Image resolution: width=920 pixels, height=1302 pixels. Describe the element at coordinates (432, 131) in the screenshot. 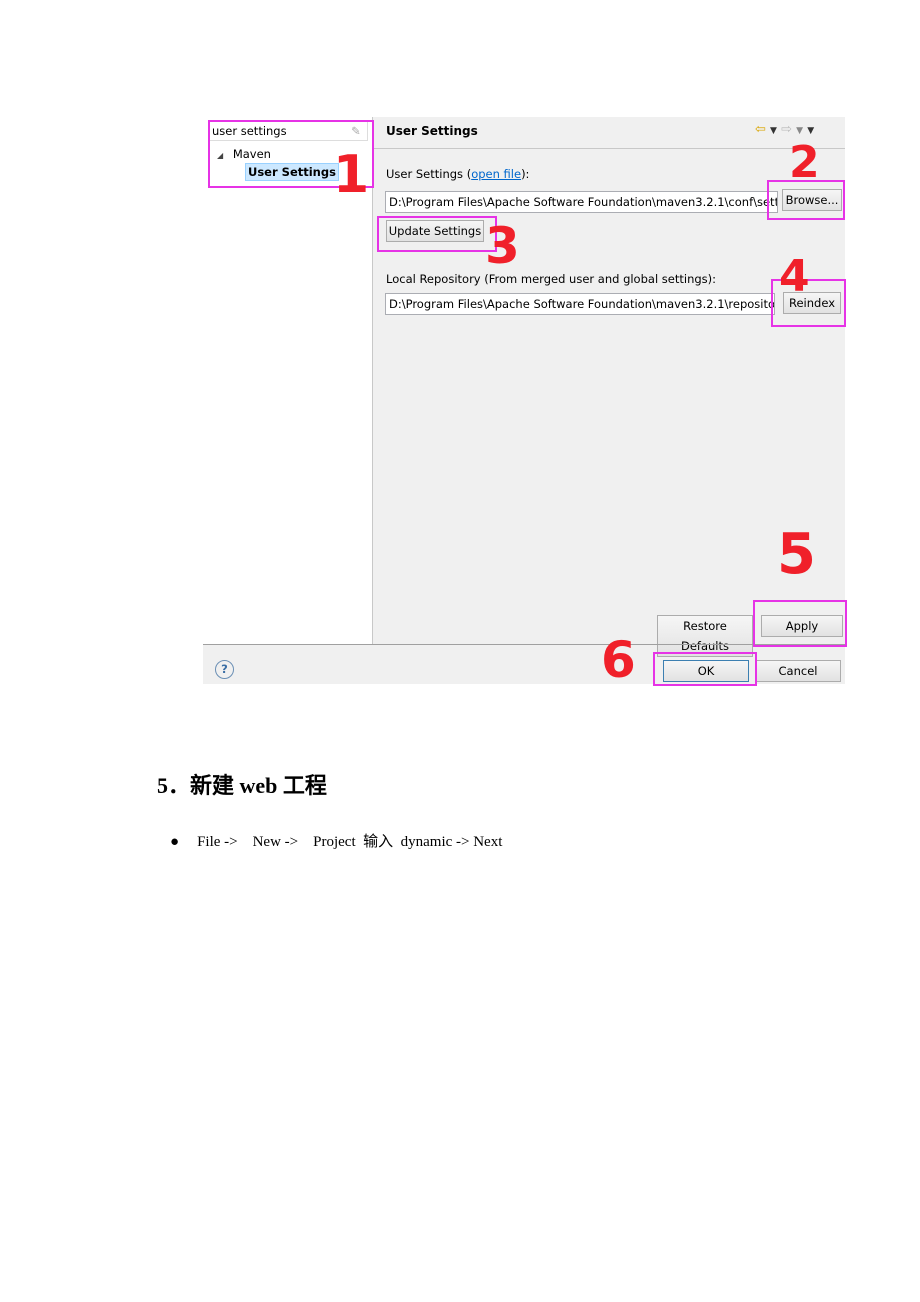

I see `page-title: User Settings` at that location.